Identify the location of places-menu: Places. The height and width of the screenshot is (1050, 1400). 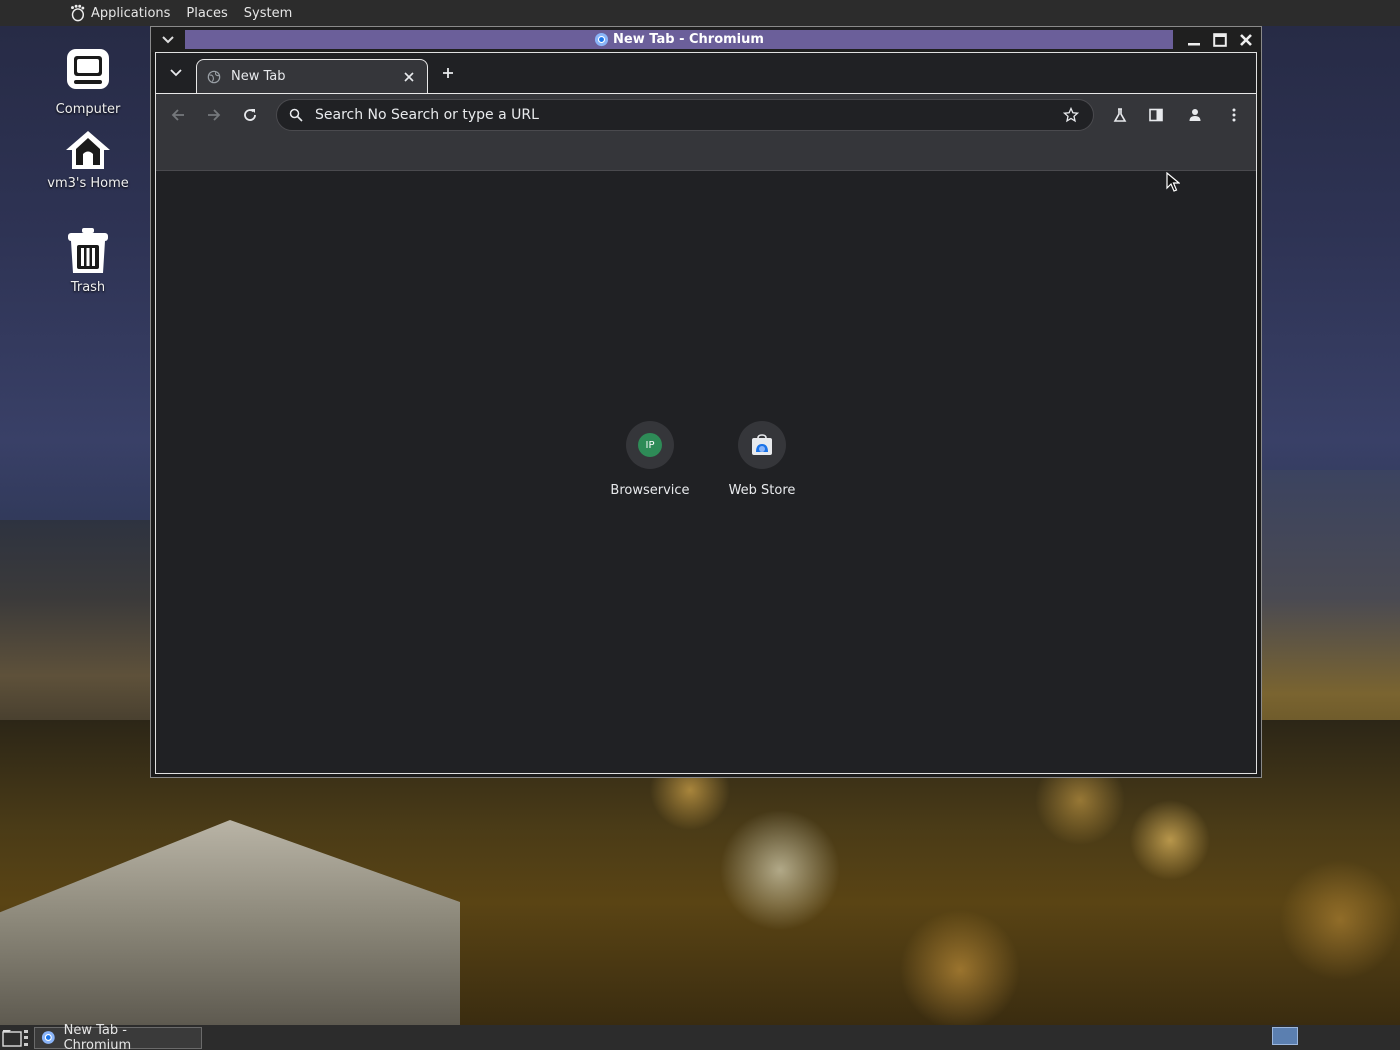
(206, 13).